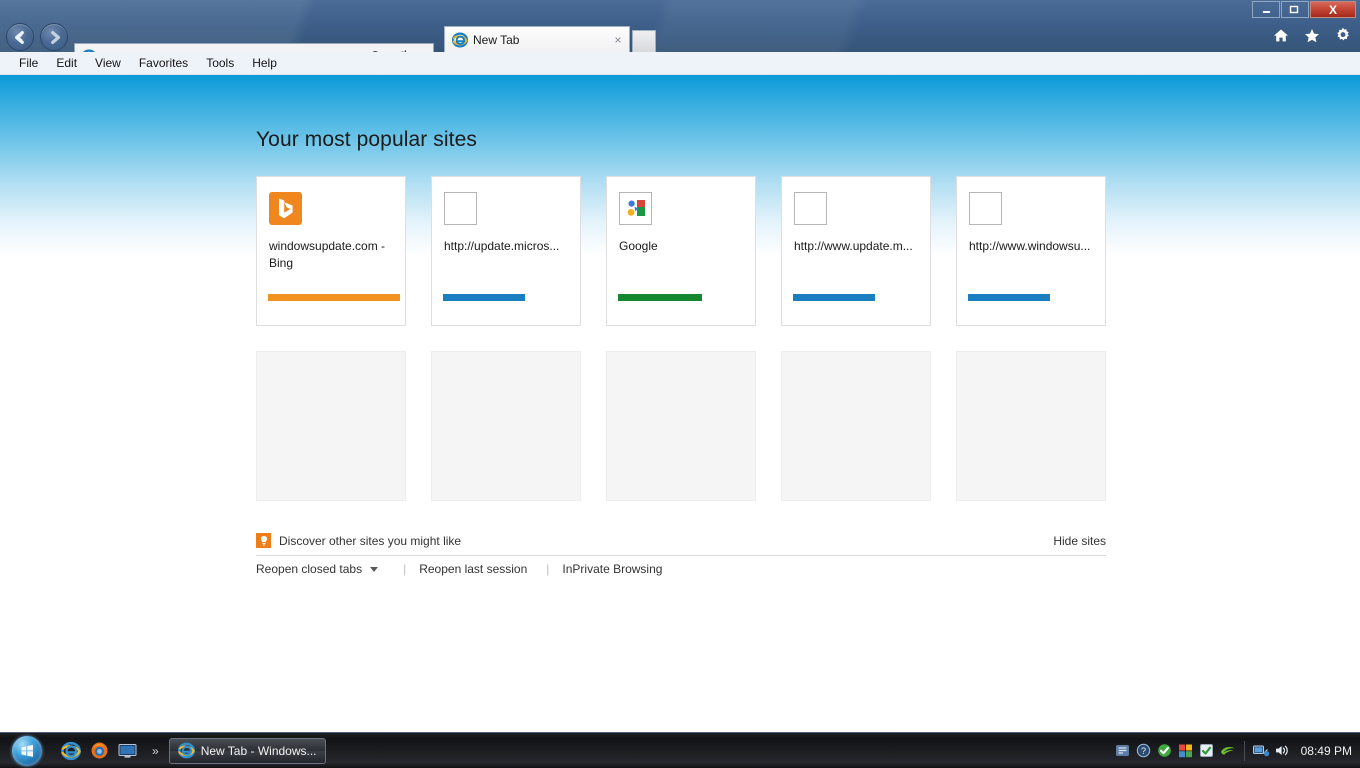  Describe the element at coordinates (28, 63) in the screenshot. I see `menu-item-file: File` at that location.